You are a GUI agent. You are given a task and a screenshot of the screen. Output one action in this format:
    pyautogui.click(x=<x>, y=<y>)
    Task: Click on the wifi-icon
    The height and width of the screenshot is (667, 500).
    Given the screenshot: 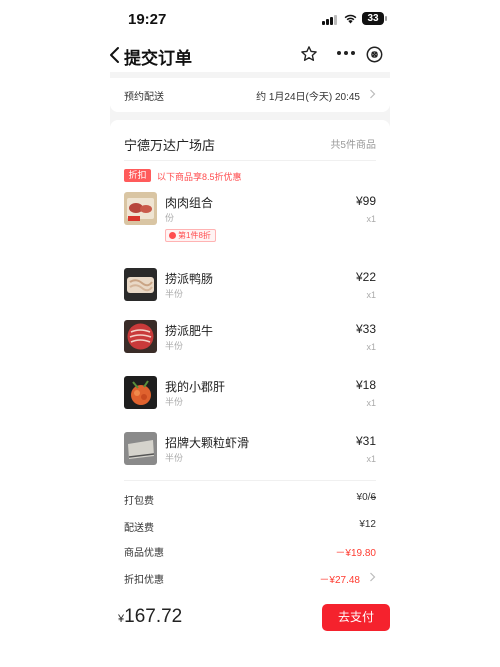 What is the action you would take?
    pyautogui.click(x=350, y=19)
    